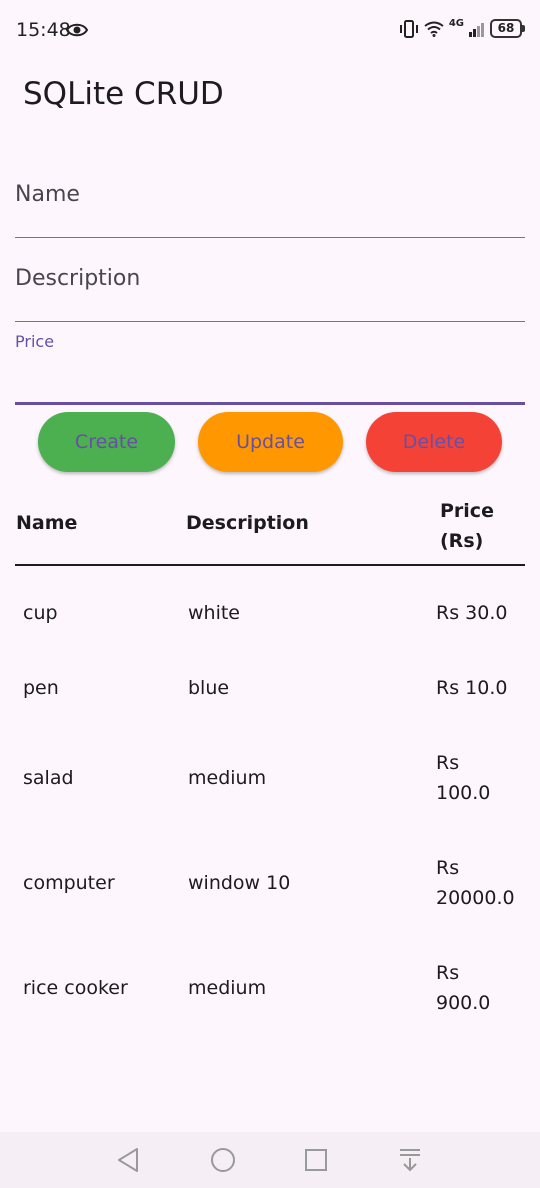 The image size is (540, 1188). Describe the element at coordinates (223, 1160) in the screenshot. I see `home-icon` at that location.